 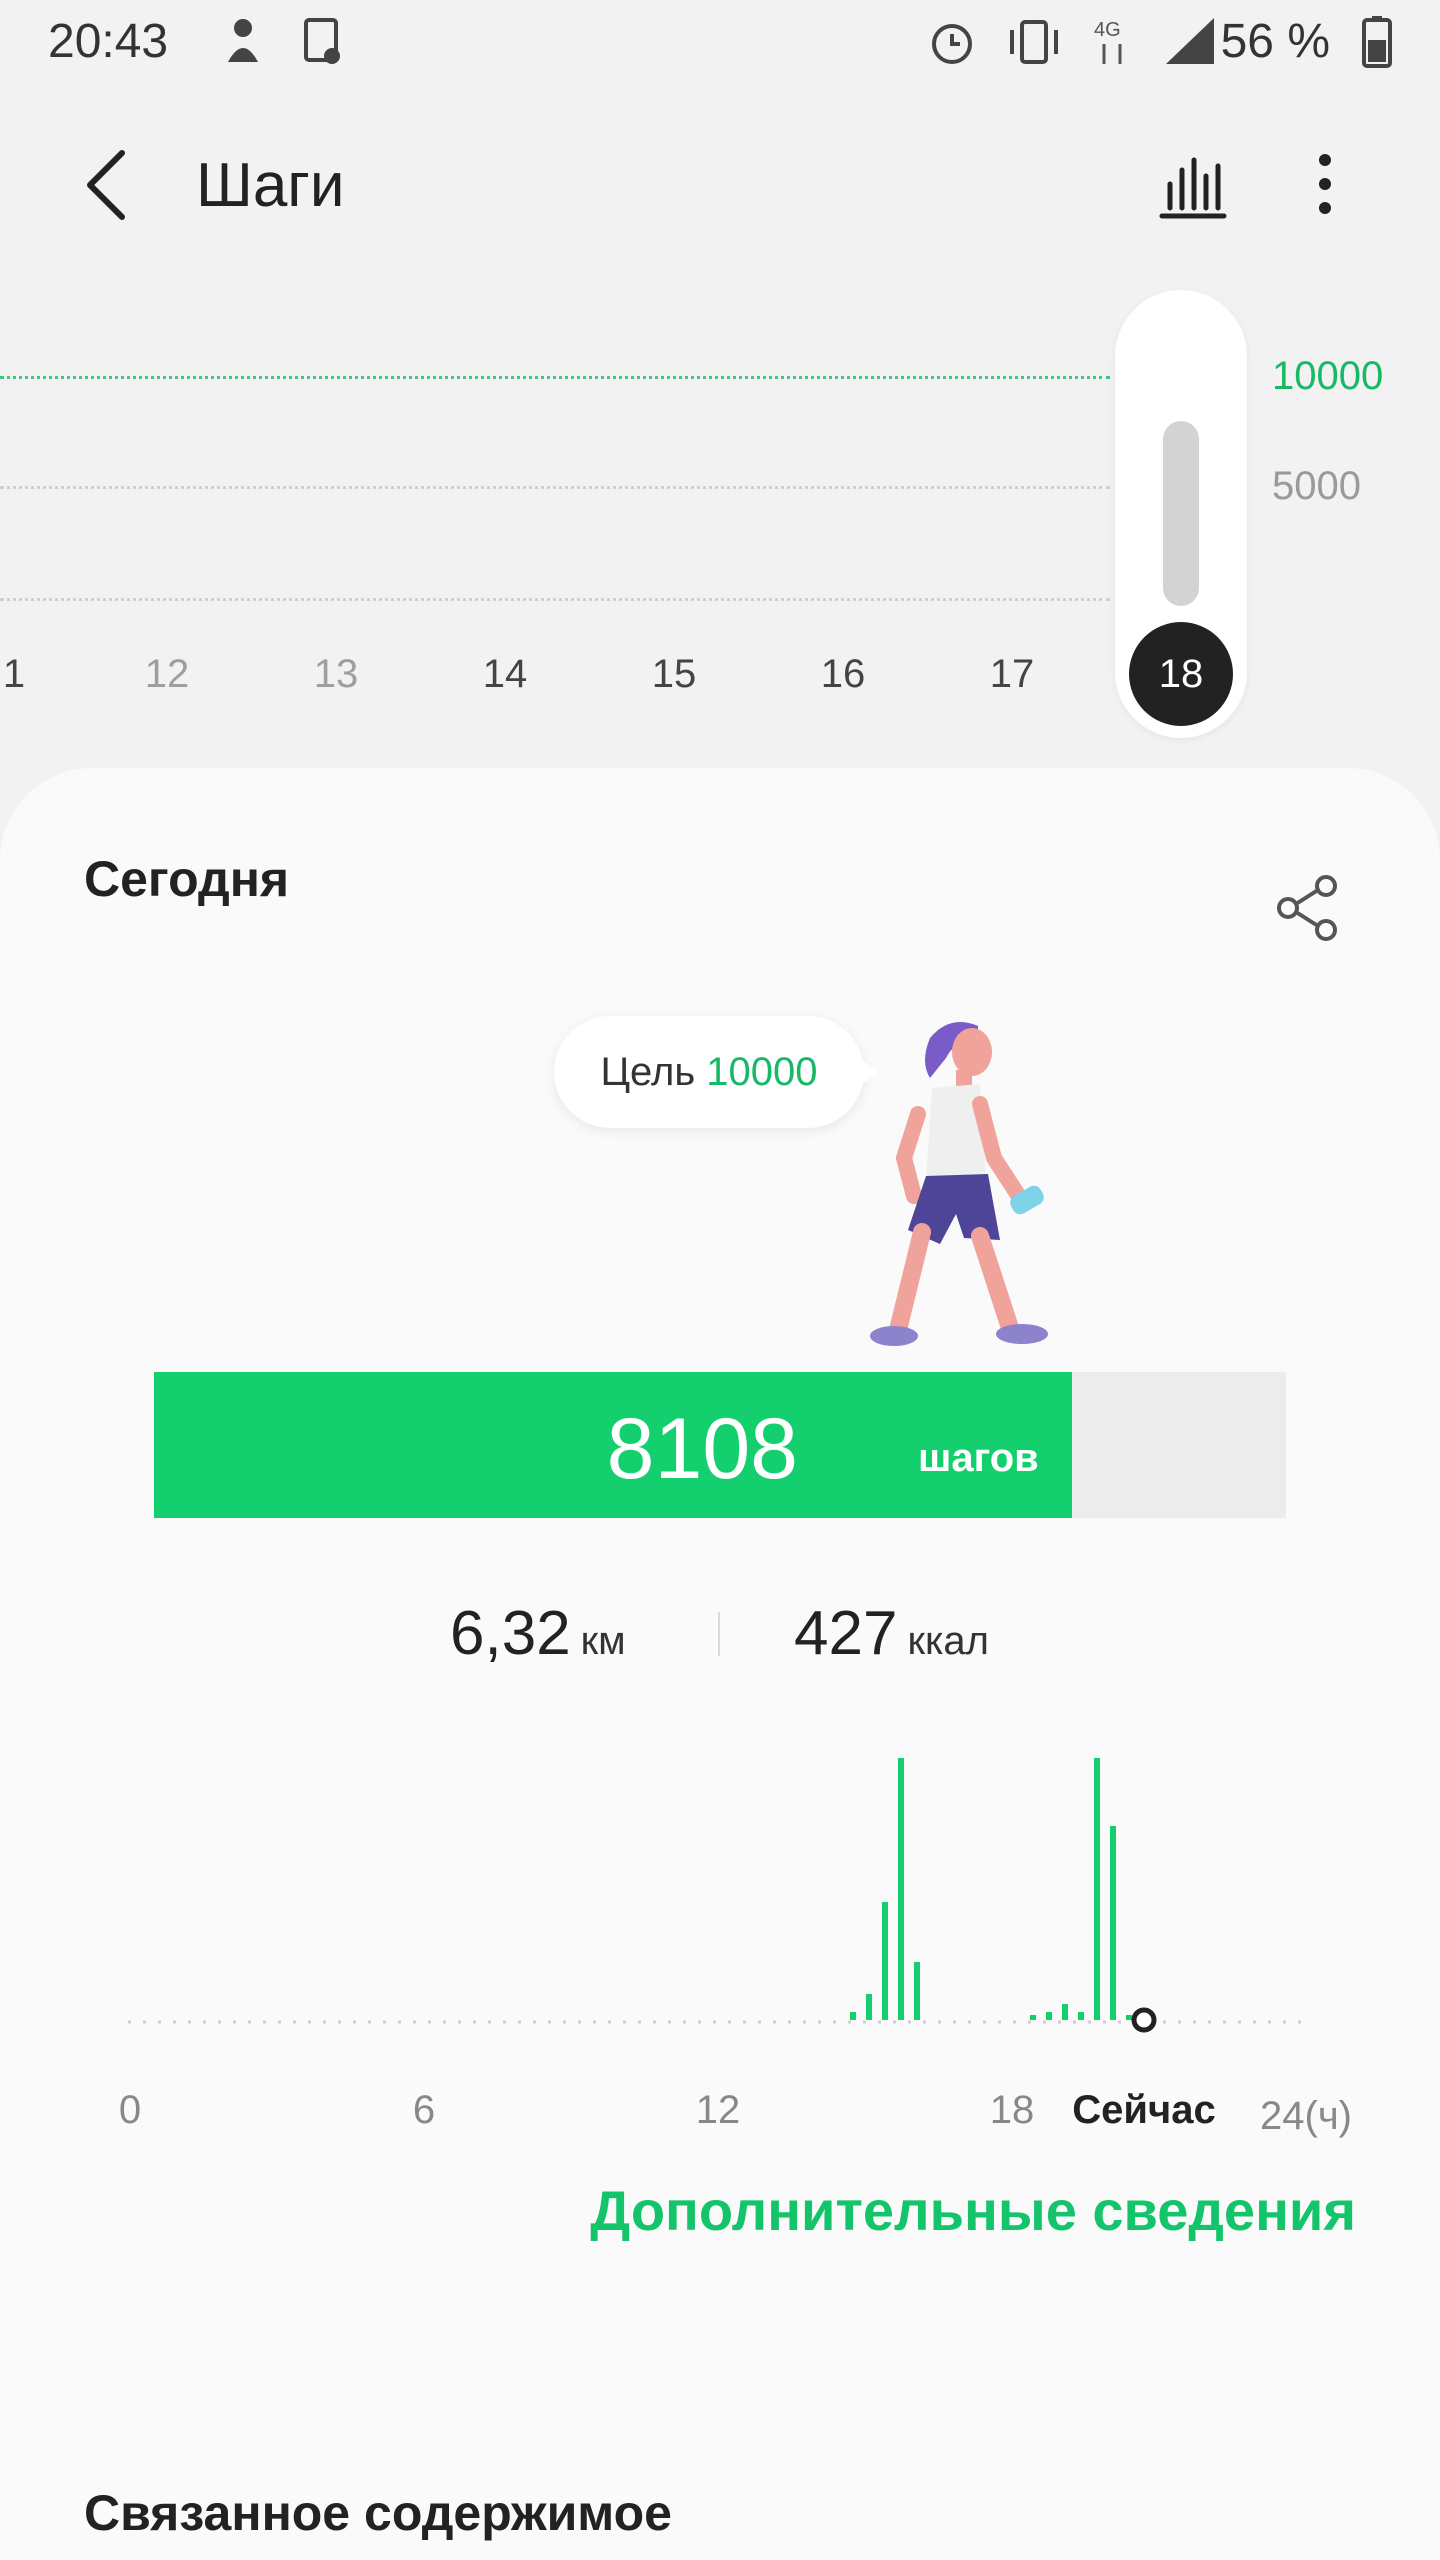 What do you see at coordinates (555, 377) in the screenshot?
I see `goal-gridline` at bounding box center [555, 377].